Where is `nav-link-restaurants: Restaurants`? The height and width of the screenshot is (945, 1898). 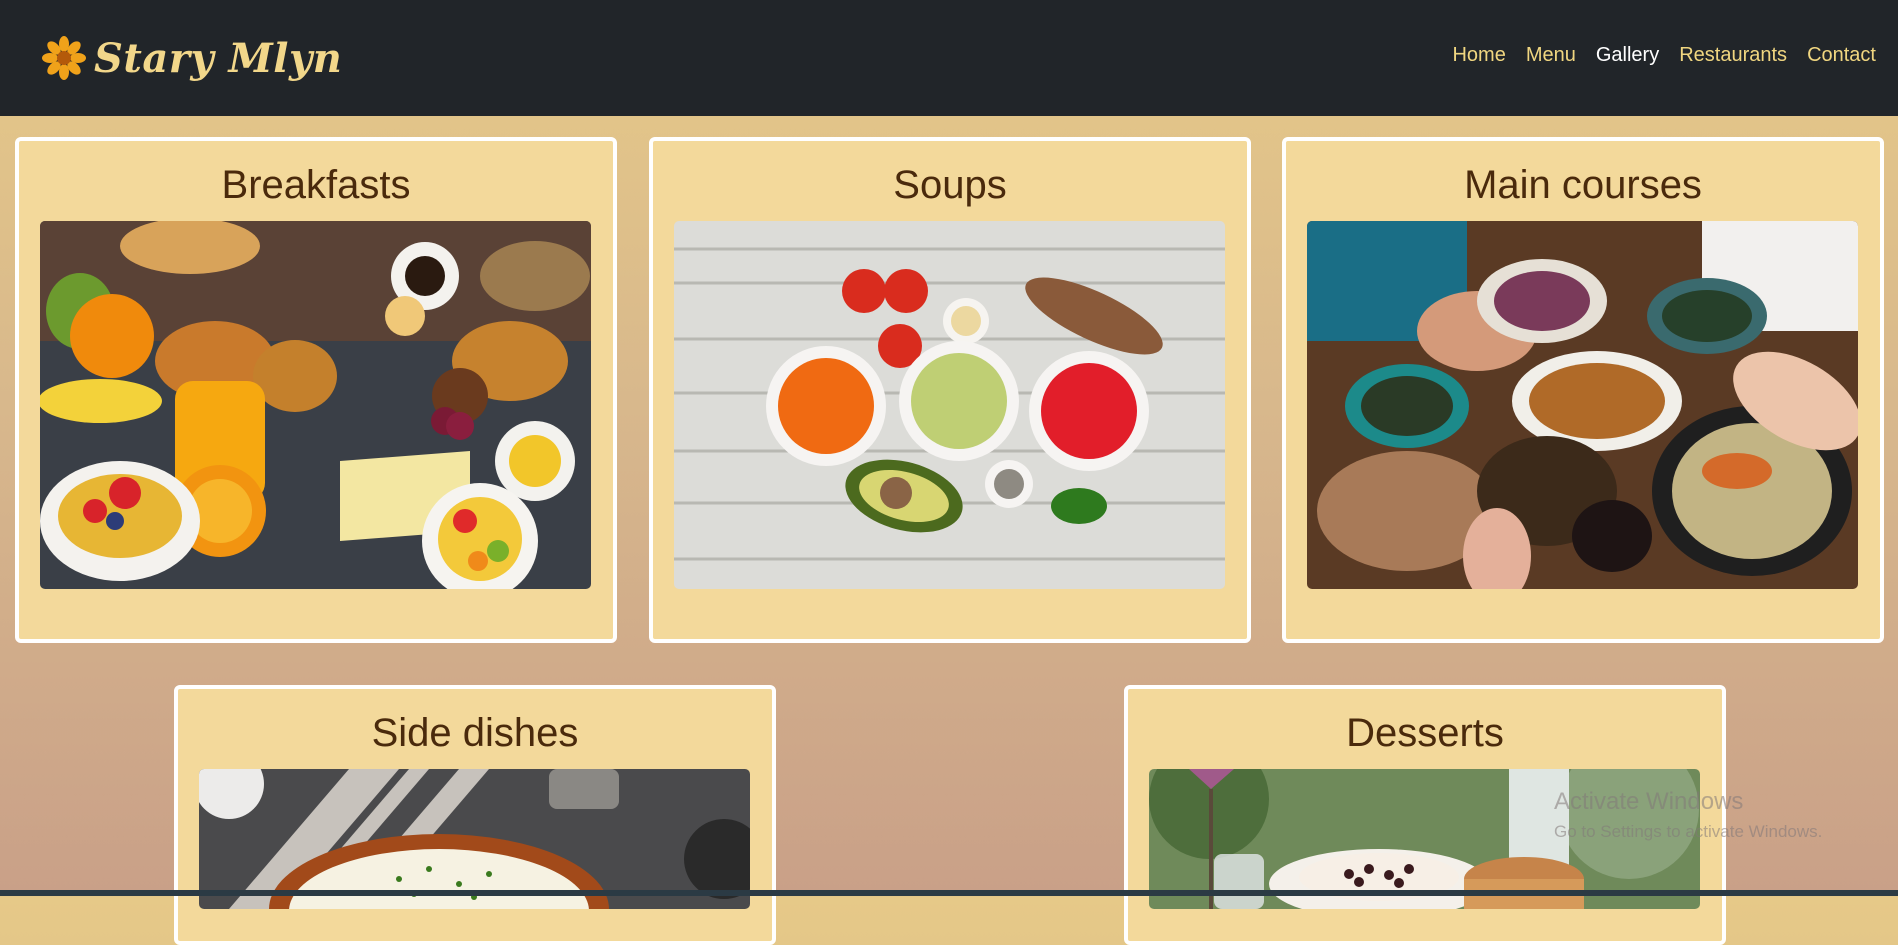 nav-link-restaurants: Restaurants is located at coordinates (1733, 55).